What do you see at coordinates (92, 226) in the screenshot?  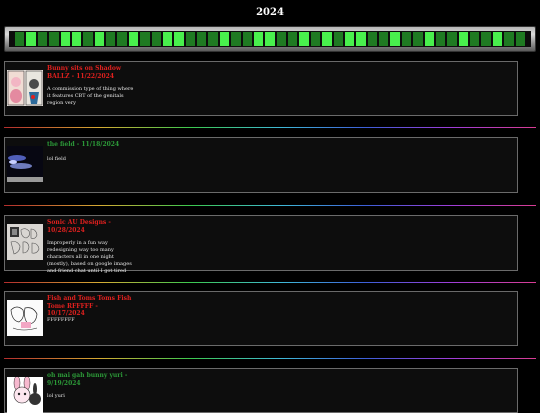 I see `post-title: Sonic AU Designs - 10/28/2024` at bounding box center [92, 226].